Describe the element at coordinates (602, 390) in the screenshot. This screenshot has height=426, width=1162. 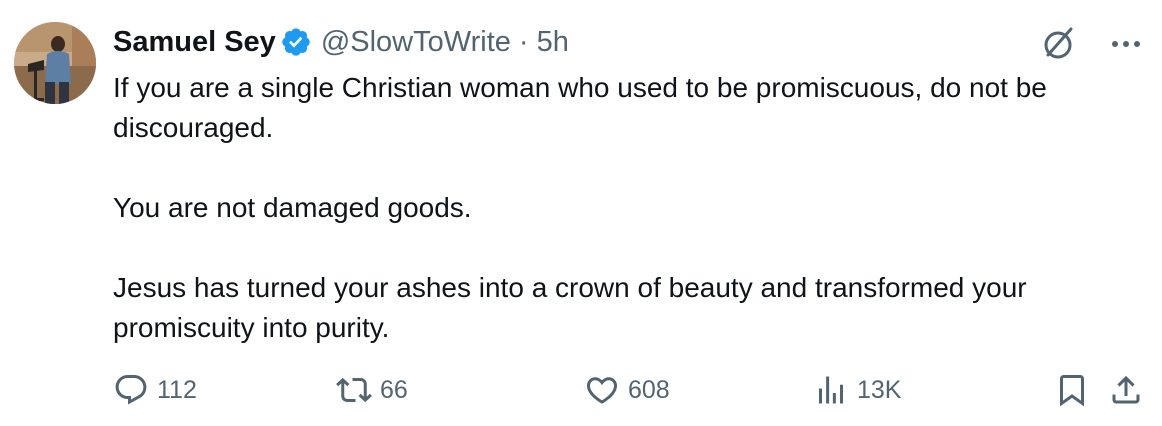
I see `heart-icon` at that location.